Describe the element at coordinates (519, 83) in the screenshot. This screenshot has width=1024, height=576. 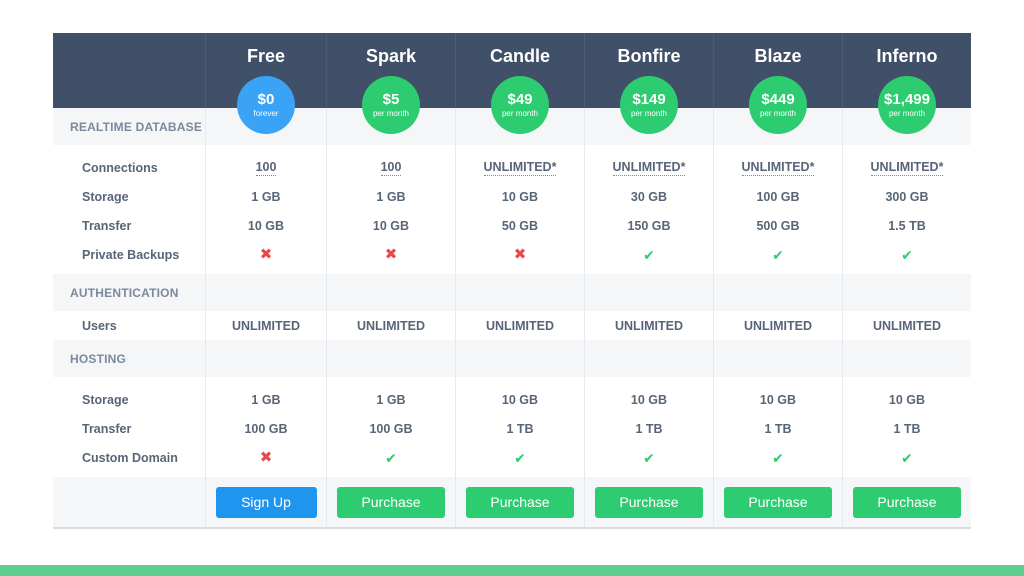
I see `plan-header-candle: Candle $49 per month` at that location.